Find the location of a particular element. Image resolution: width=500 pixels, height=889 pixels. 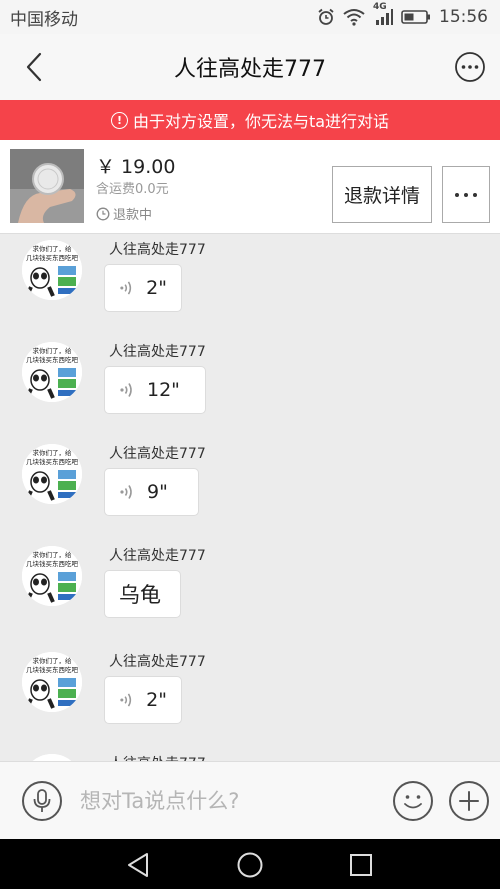

microphone-icon is located at coordinates (42, 800).